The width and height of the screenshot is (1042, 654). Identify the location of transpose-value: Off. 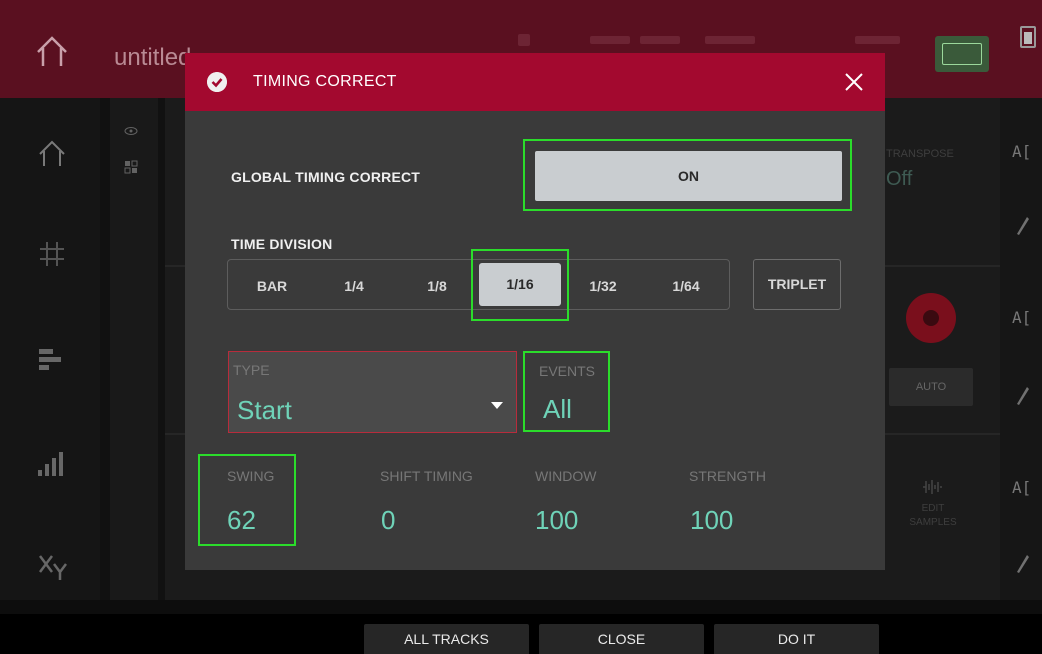
(899, 179).